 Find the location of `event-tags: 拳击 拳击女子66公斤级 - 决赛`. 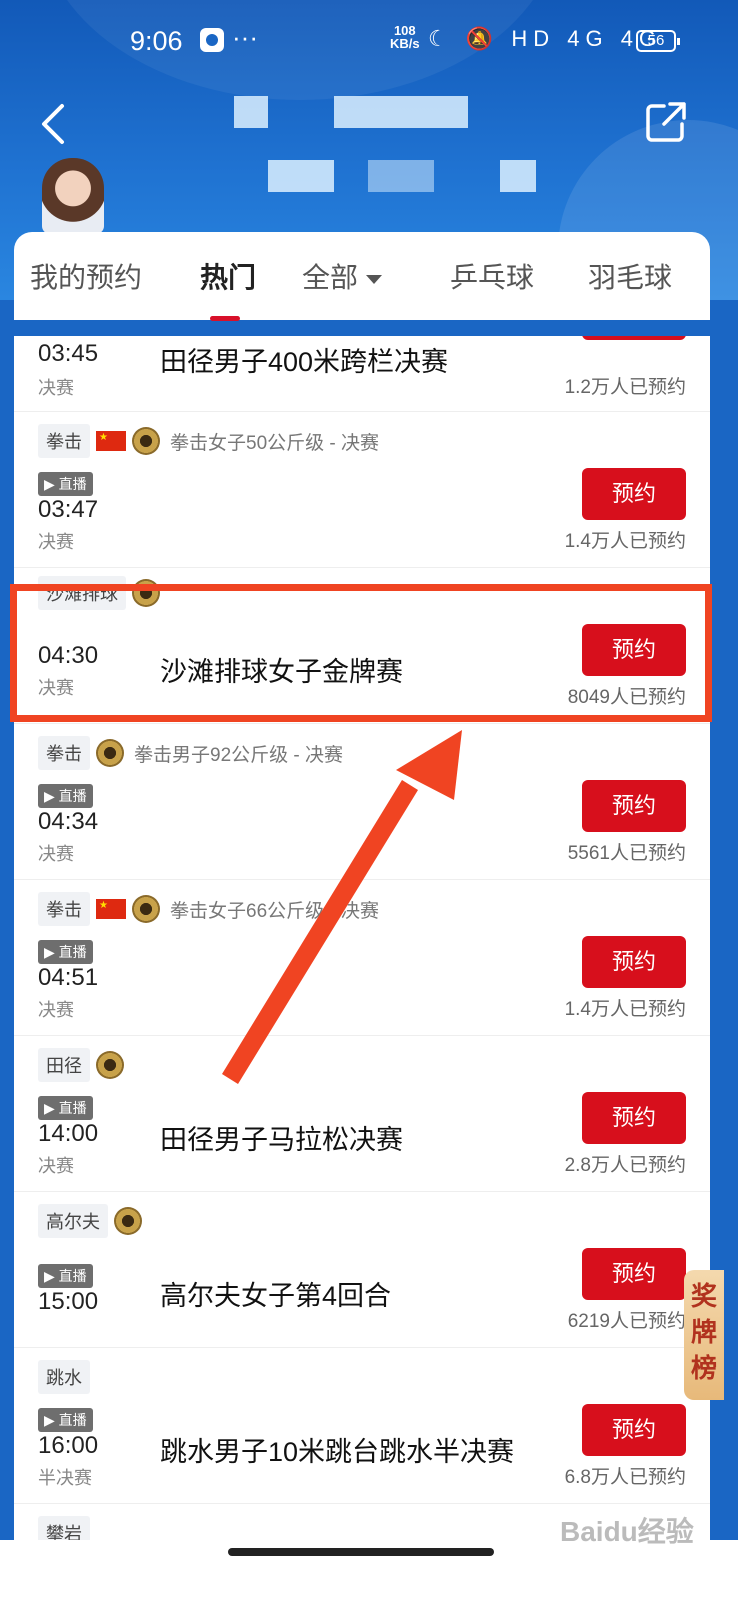

event-tags: 拳击 拳击女子66公斤级 - 决赛 is located at coordinates (208, 909).